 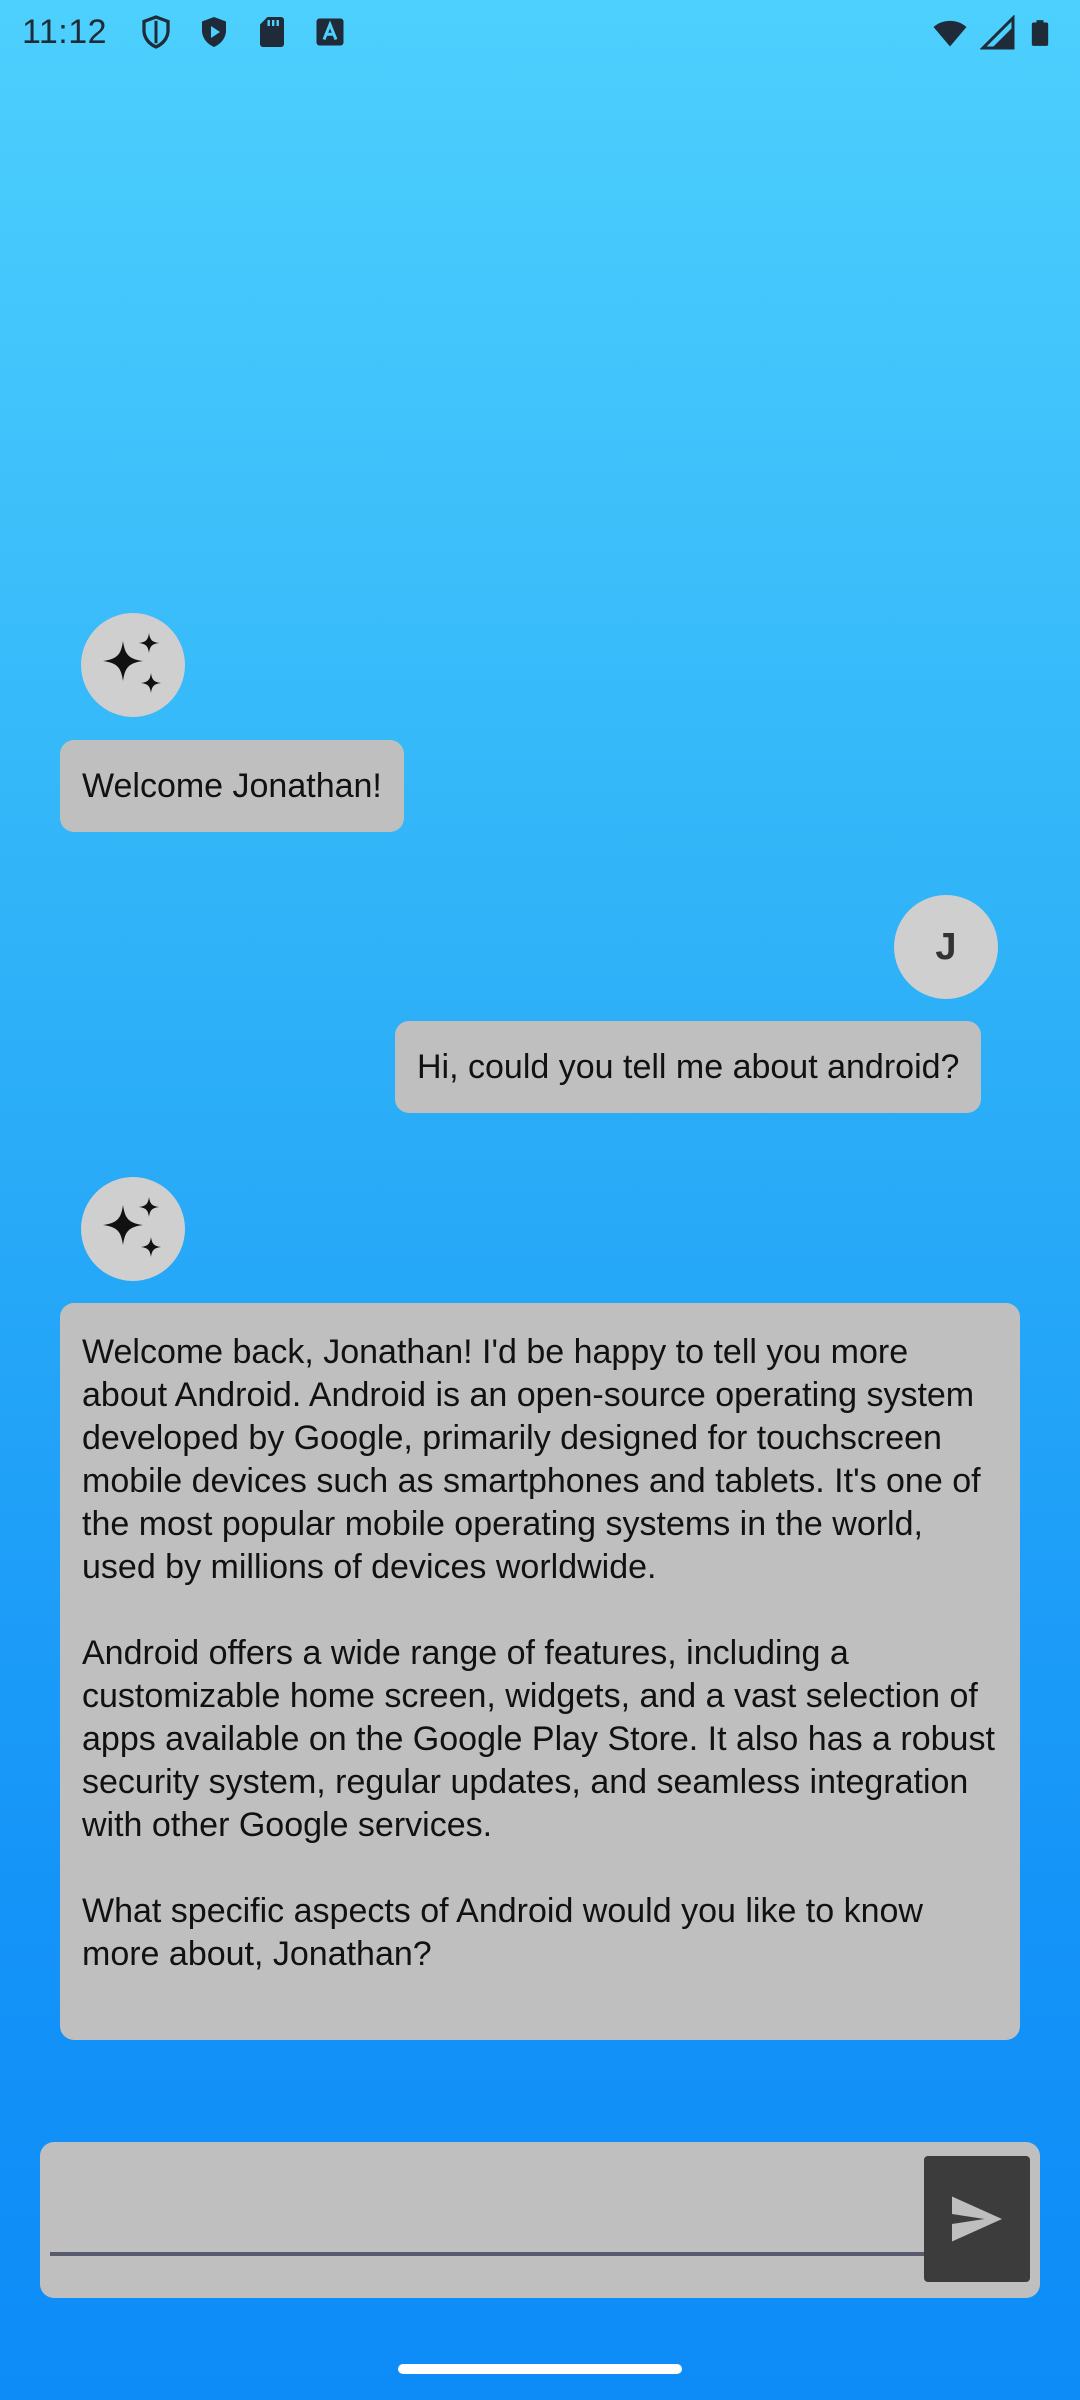 I want to click on message-bubble-user: Hi, could you tell me about android?, so click(x=688, y=1067).